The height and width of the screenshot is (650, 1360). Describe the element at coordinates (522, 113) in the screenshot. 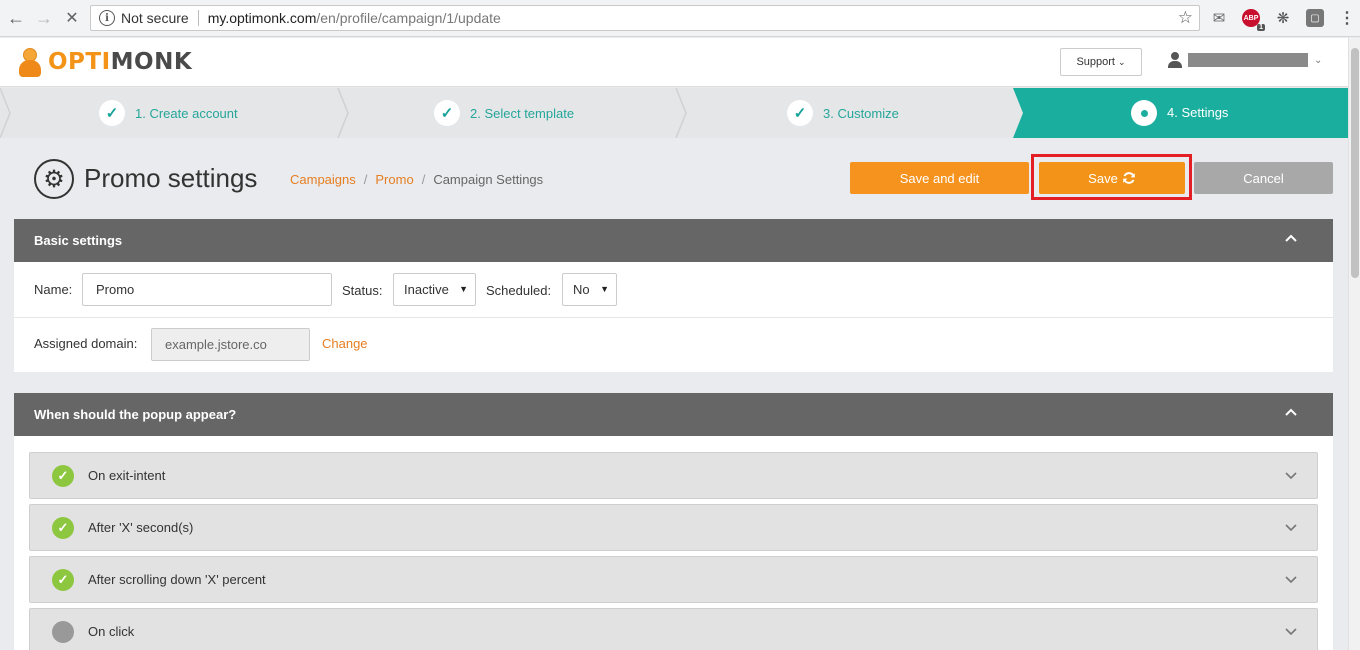

I see `step-label: 2. Select template` at that location.